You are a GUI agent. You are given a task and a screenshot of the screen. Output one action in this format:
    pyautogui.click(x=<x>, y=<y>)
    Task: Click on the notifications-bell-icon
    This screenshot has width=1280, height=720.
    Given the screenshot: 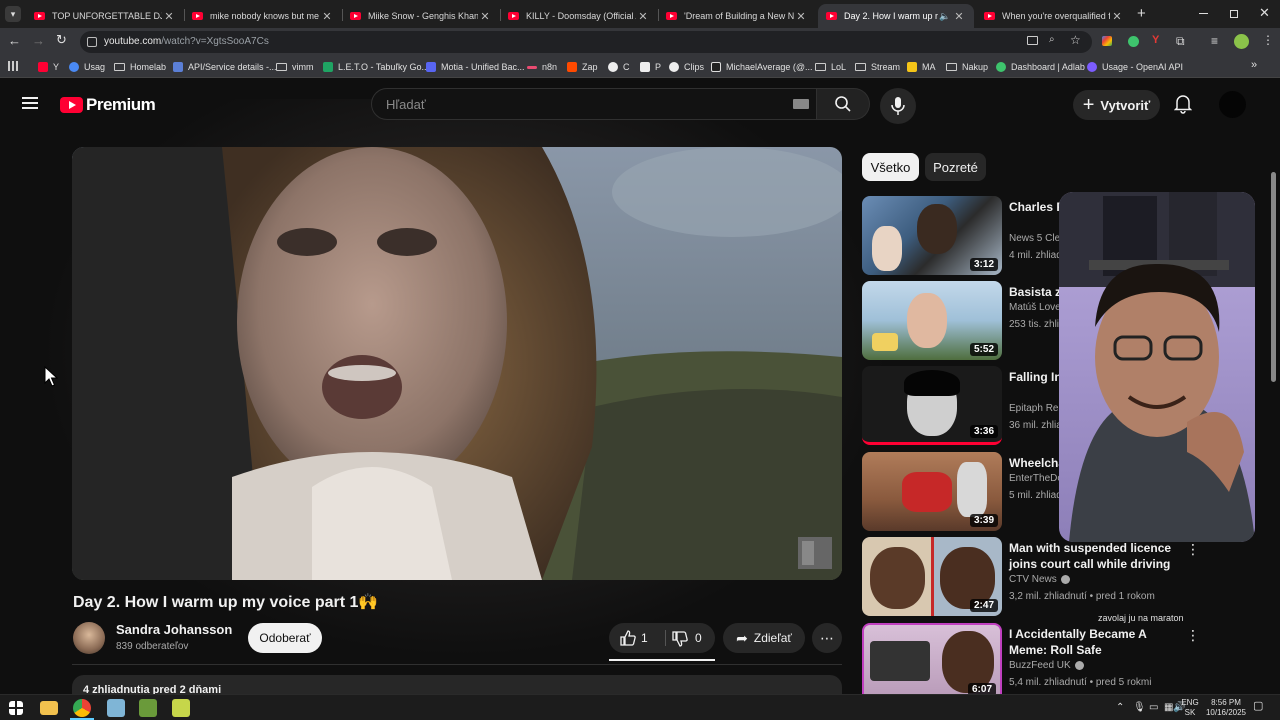 What is the action you would take?
    pyautogui.click(x=1183, y=104)
    